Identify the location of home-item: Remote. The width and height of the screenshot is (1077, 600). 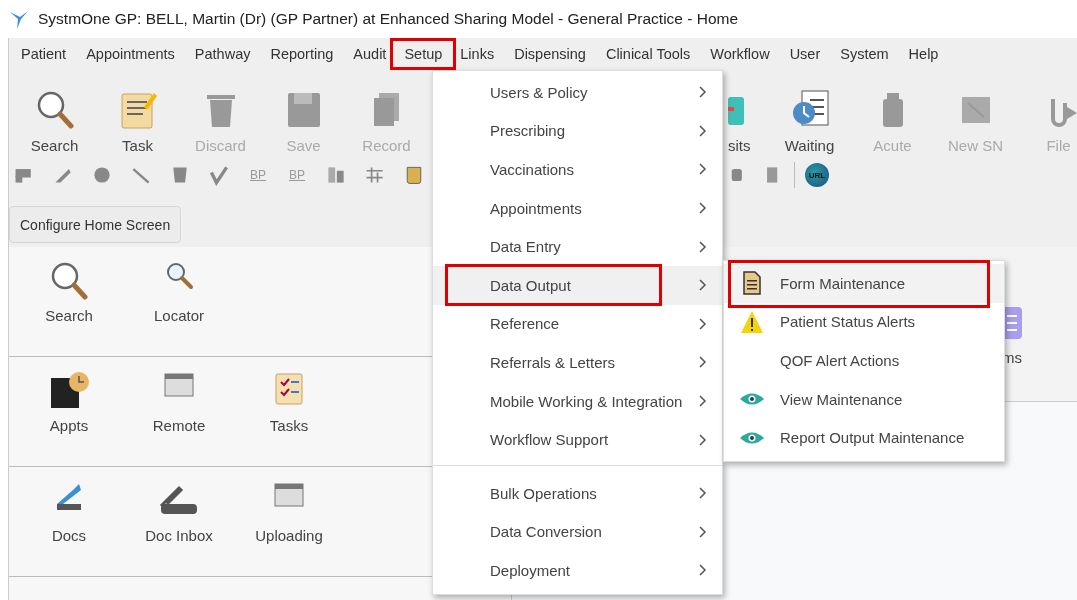
(179, 411).